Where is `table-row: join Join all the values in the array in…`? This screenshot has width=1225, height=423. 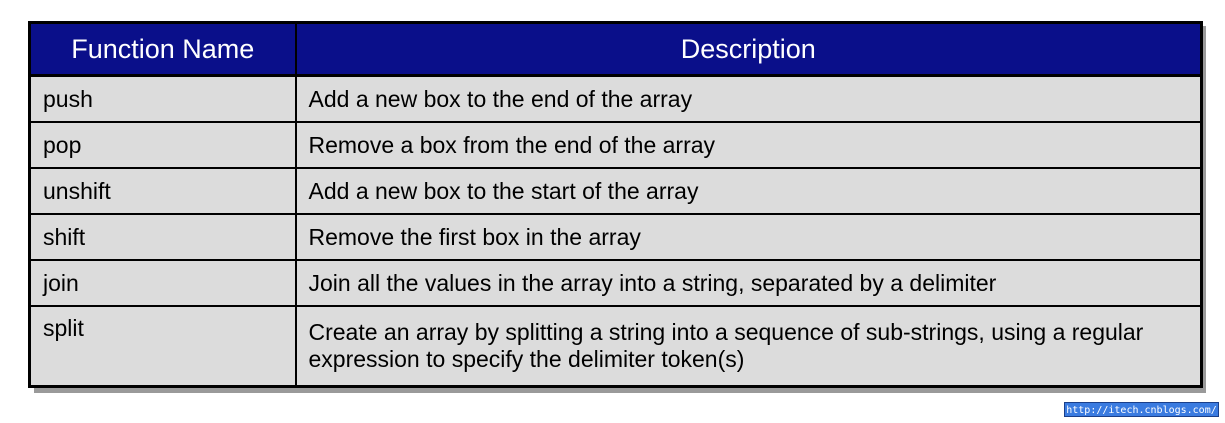
table-row: join Join all the values in the array in… is located at coordinates (615, 283).